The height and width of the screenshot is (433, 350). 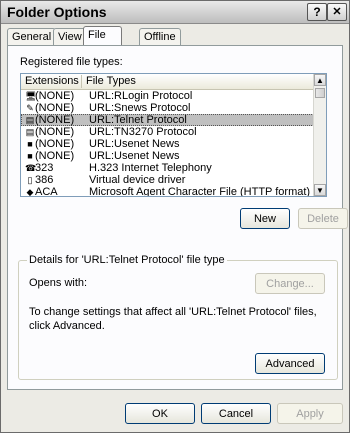 I want to click on row-file-type: URL:Telnet Protocol, so click(x=138, y=120).